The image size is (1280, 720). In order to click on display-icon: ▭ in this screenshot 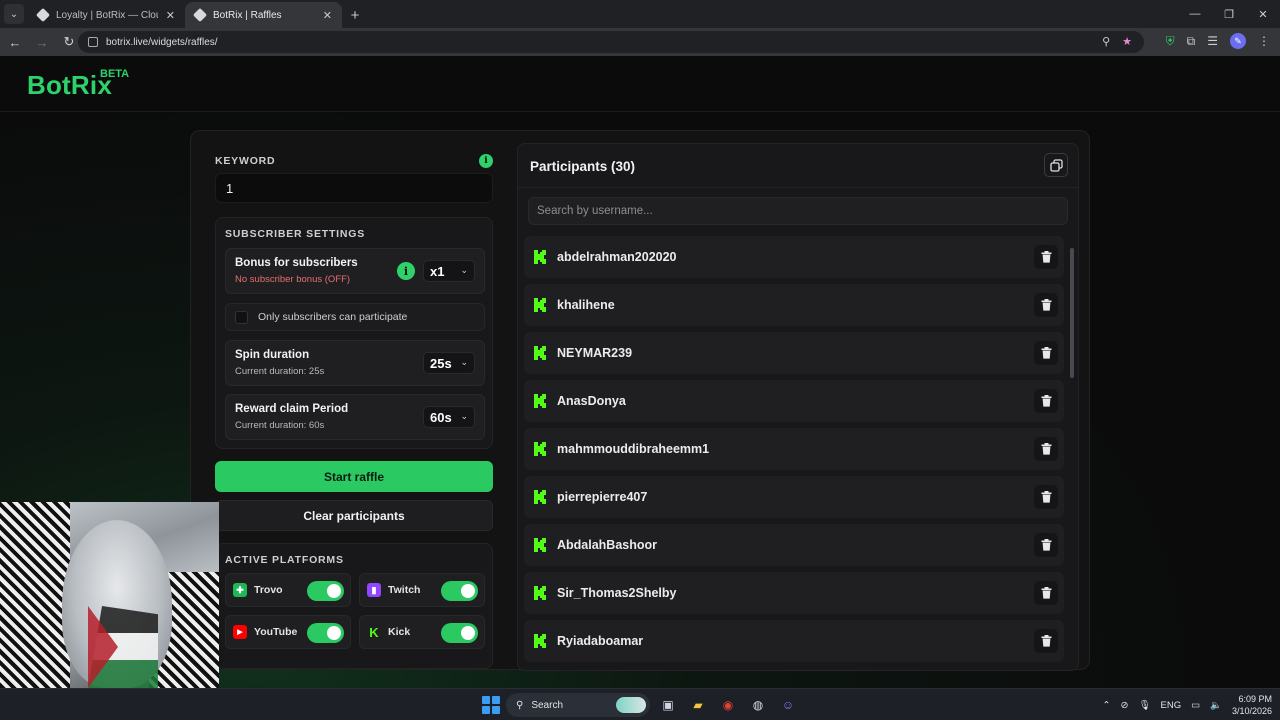, I will do `click(1195, 705)`.